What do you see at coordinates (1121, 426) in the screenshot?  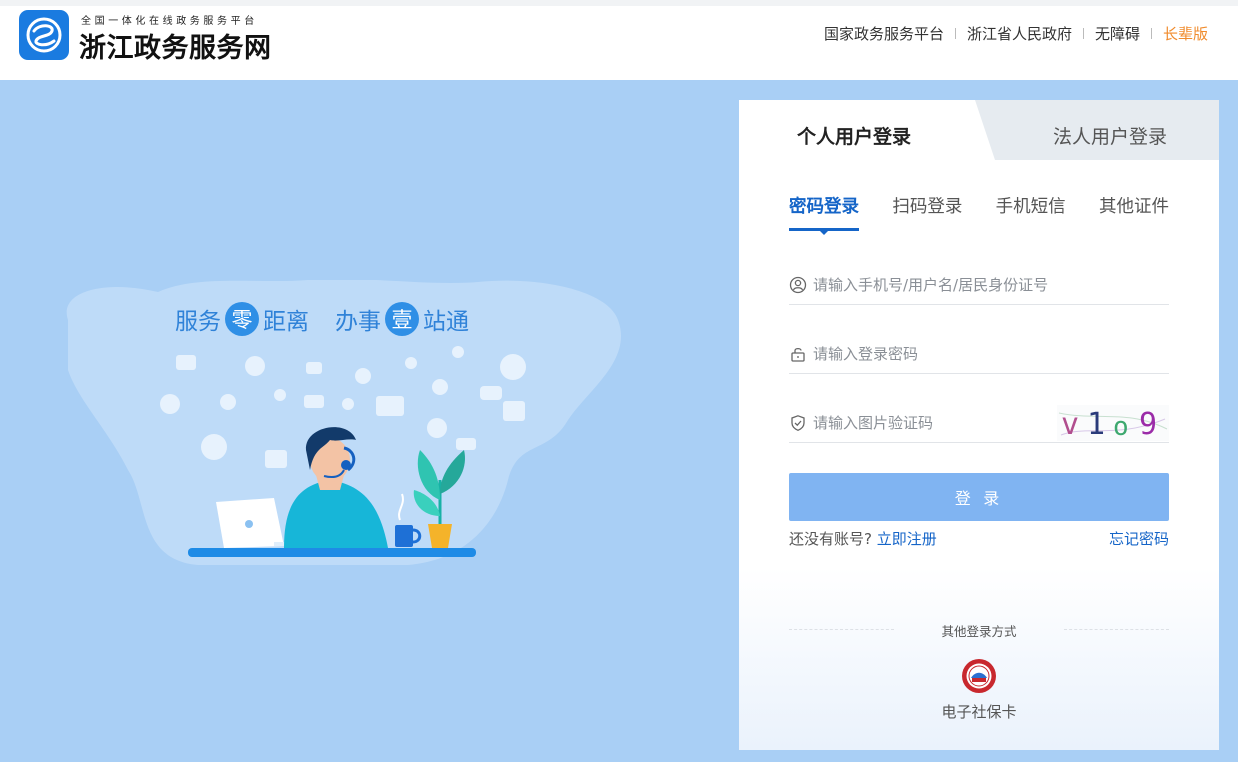 I see `captcha-char: o` at bounding box center [1121, 426].